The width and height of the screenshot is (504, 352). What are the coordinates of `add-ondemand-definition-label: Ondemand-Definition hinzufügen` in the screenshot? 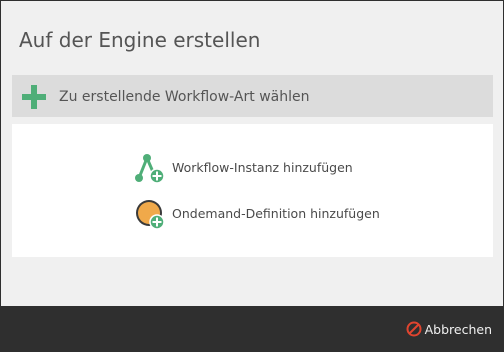 It's located at (276, 213).